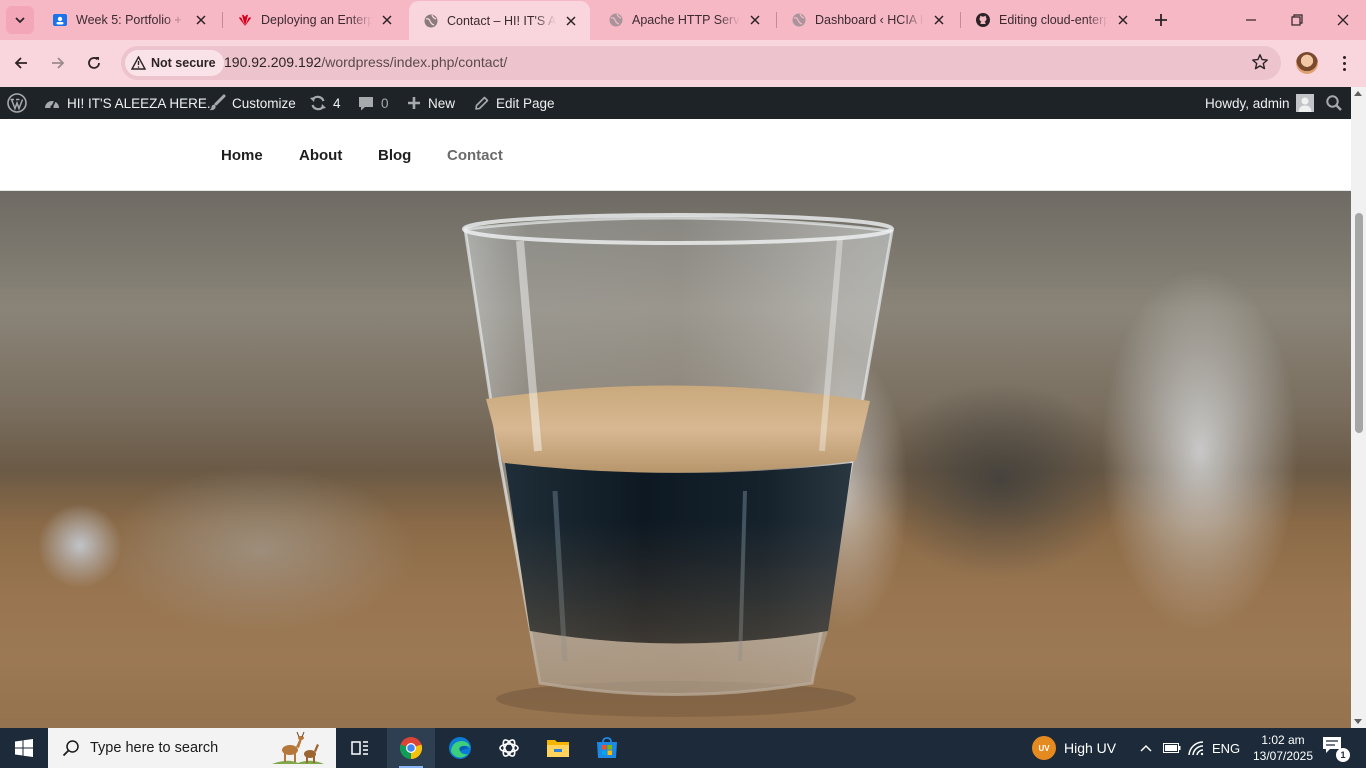 The image size is (1366, 768). I want to click on restore-icon, so click(1297, 20).